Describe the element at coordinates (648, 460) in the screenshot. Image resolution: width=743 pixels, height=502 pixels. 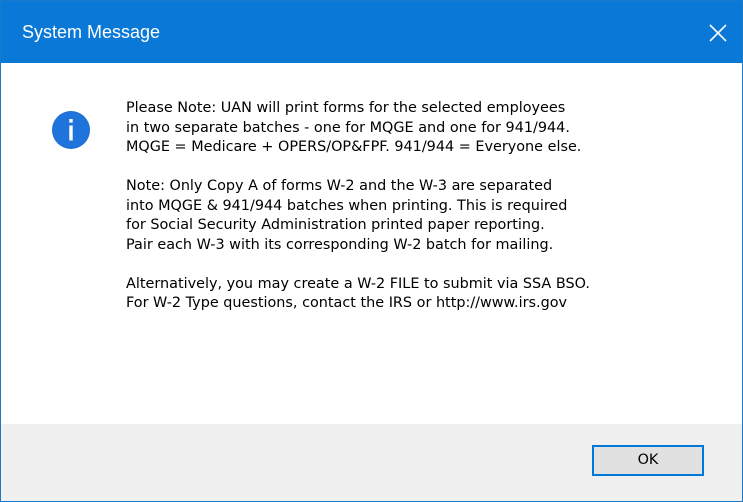
I see `ok-button: OK` at that location.